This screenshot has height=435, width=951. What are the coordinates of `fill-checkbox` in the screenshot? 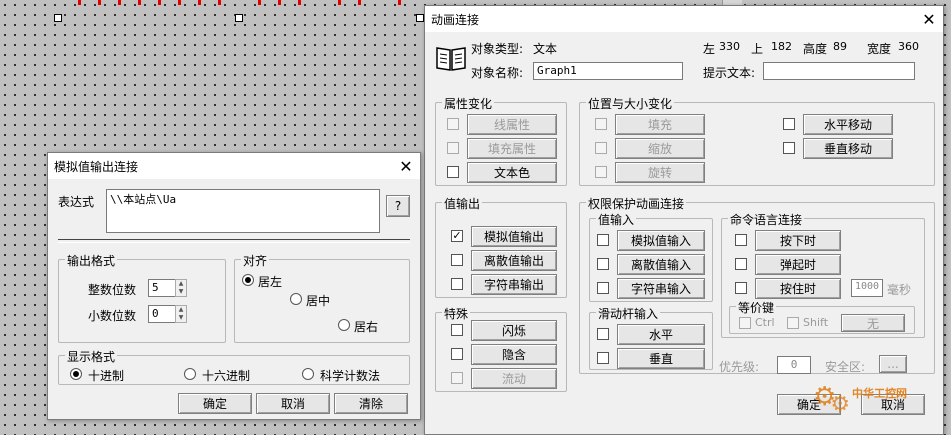 It's located at (601, 124).